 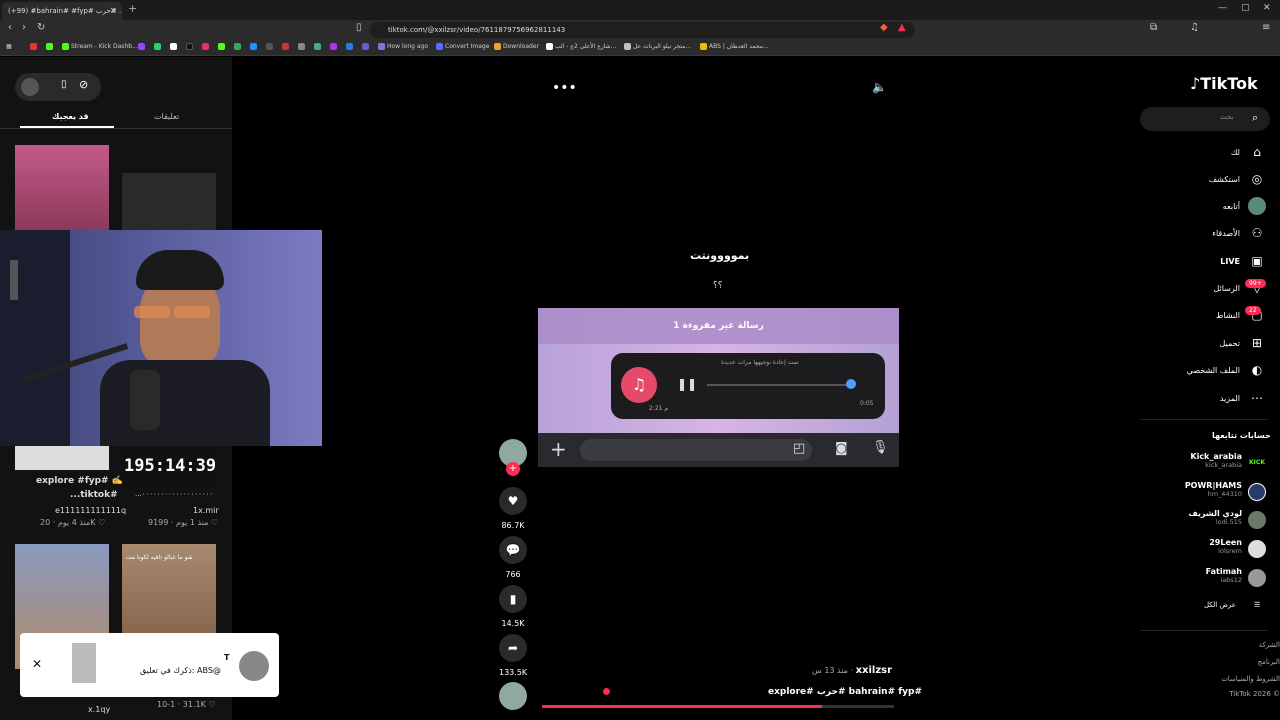 What do you see at coordinates (70, 116) in the screenshot?
I see `tab-you-may-like: قد يعجبك` at bounding box center [70, 116].